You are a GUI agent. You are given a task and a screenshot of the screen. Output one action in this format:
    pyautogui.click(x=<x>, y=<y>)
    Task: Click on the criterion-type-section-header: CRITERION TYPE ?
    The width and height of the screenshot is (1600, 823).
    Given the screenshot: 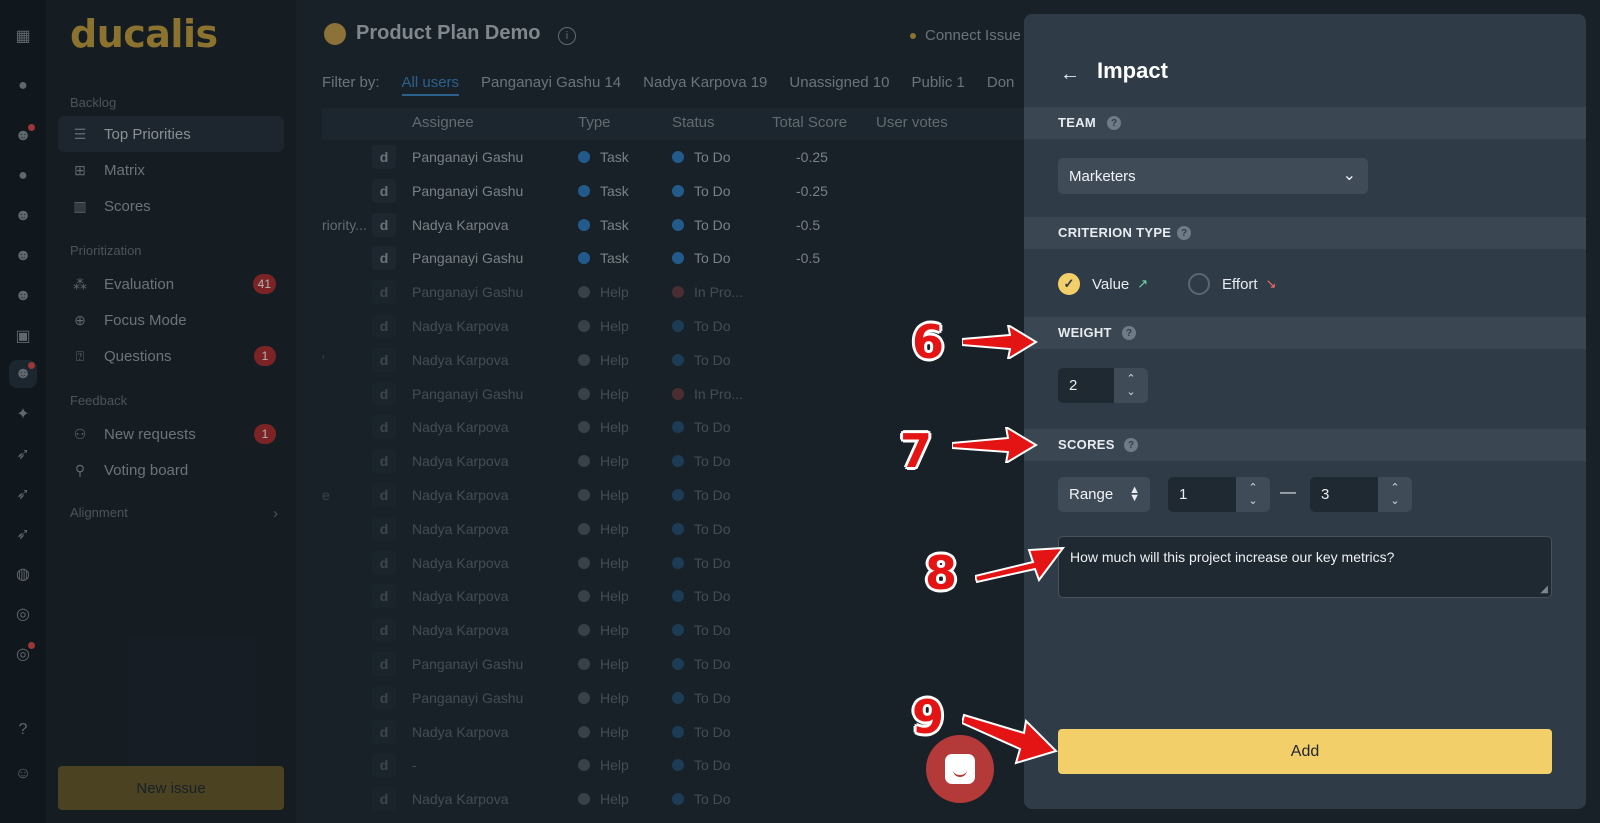 What is the action you would take?
    pyautogui.click(x=1305, y=233)
    